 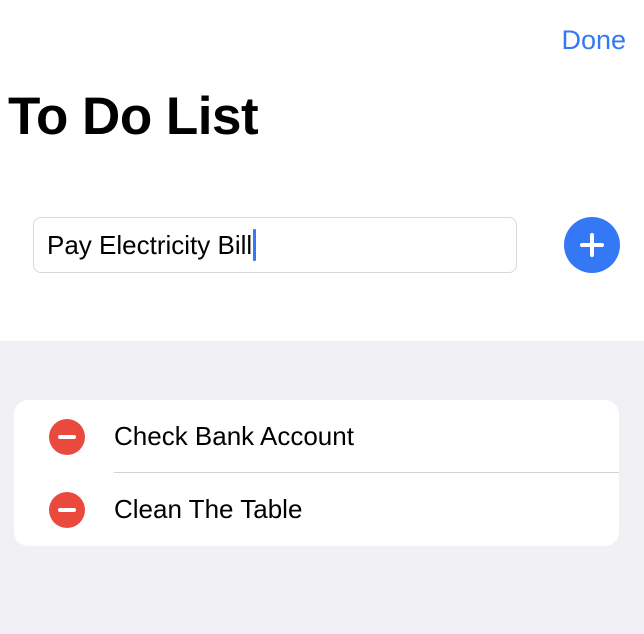 I want to click on done-button: Done, so click(x=593, y=40).